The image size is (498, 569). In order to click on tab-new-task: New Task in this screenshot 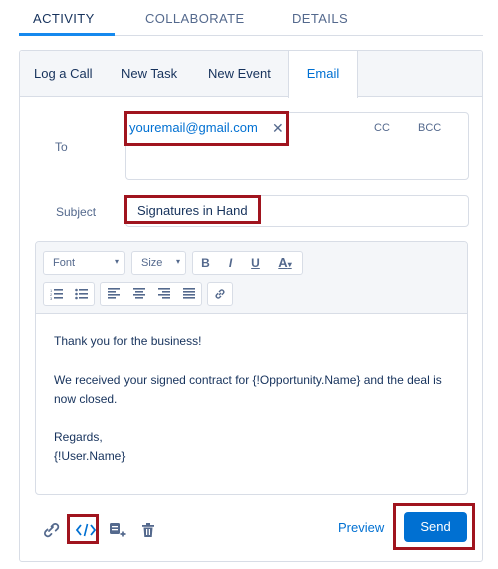, I will do `click(149, 74)`.